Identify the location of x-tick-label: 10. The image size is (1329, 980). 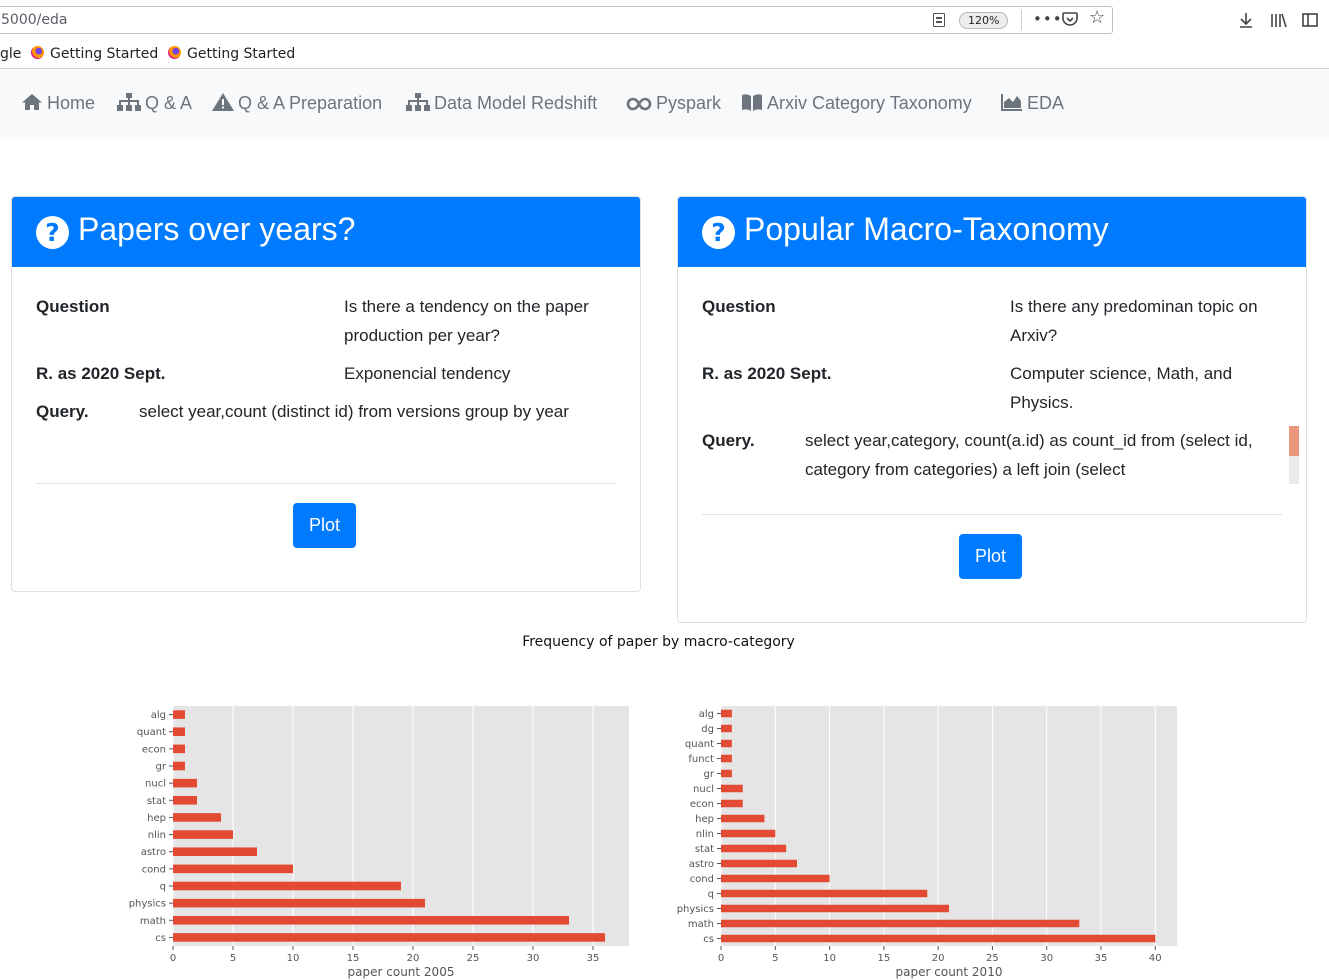
(829, 958).